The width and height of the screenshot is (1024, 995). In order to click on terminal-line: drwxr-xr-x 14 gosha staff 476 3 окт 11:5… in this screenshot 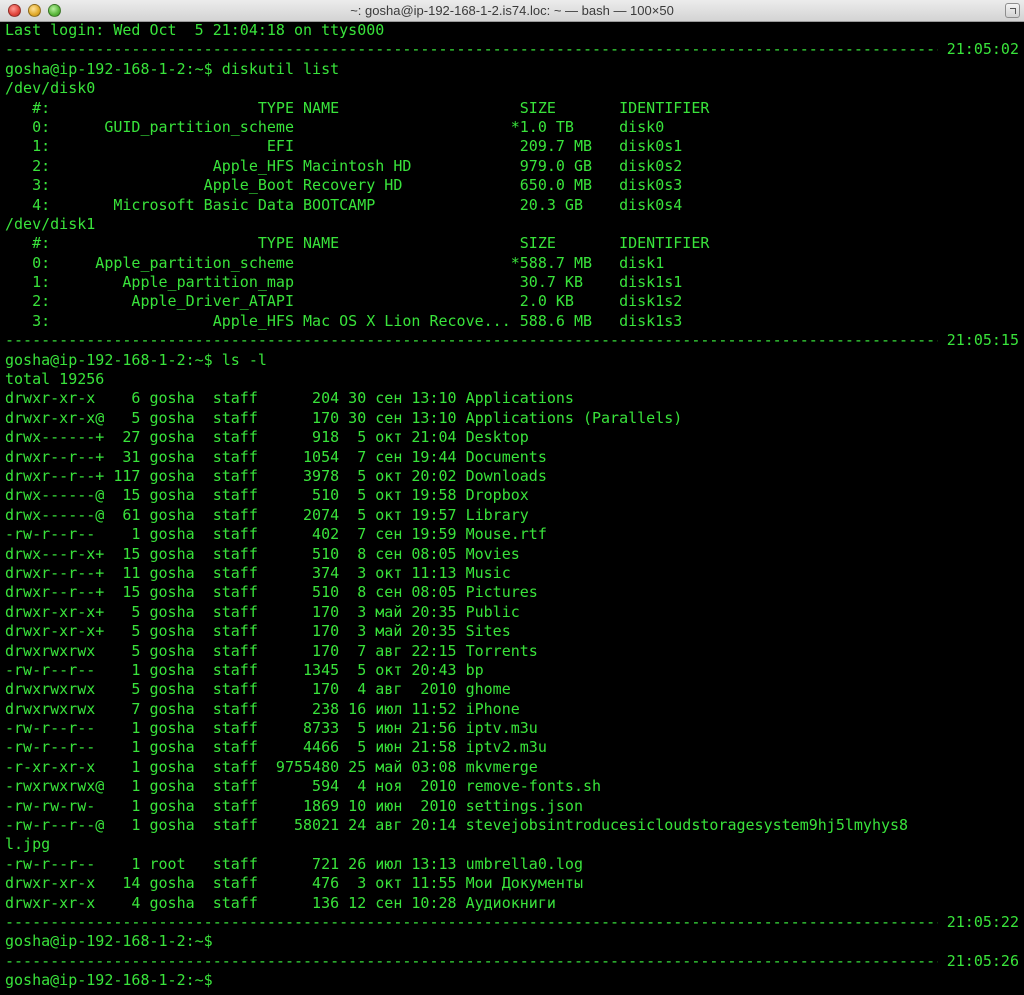, I will do `click(294, 883)`.